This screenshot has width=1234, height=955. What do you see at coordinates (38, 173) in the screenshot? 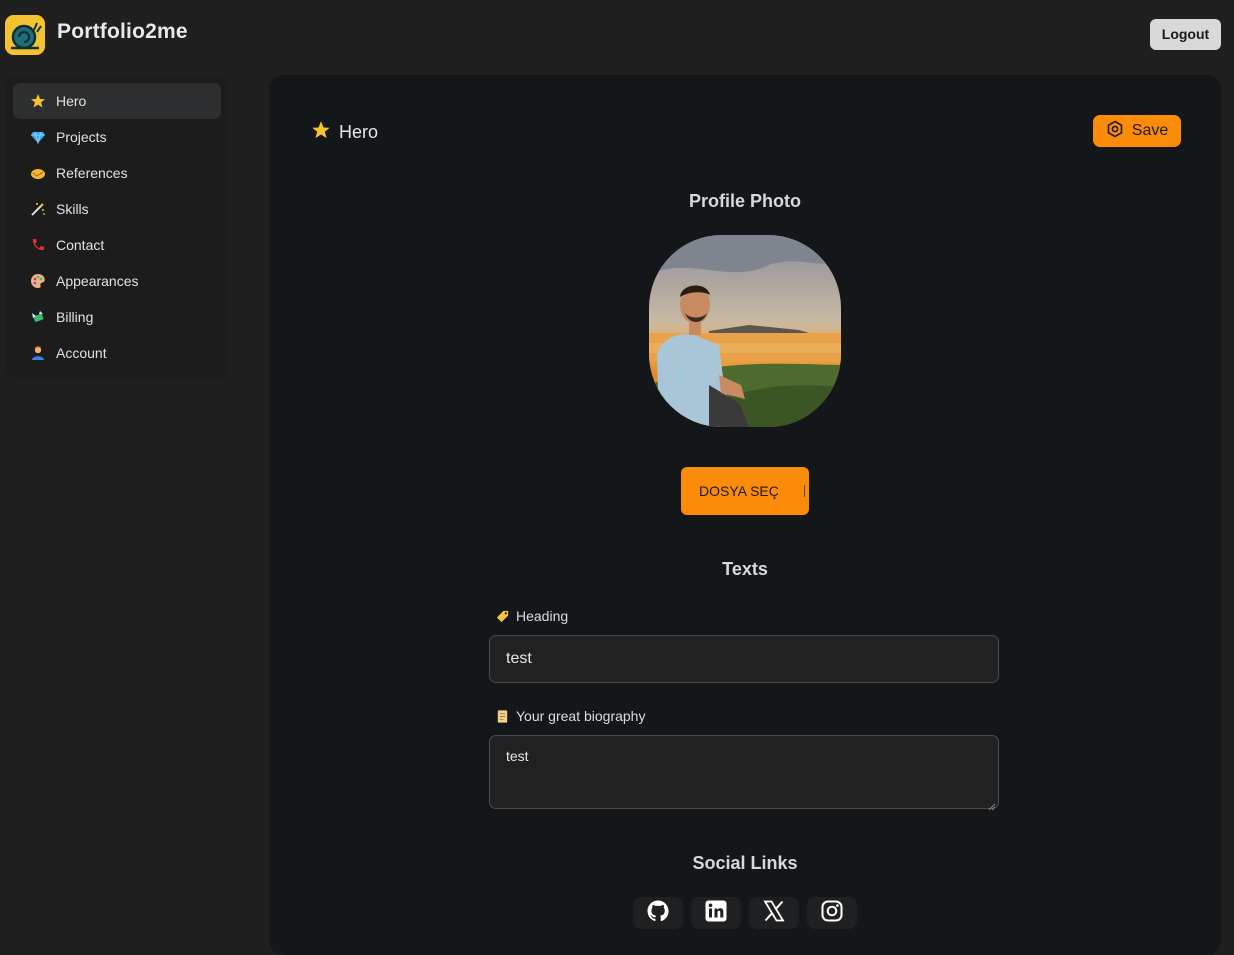
I see `handshake-icon` at bounding box center [38, 173].